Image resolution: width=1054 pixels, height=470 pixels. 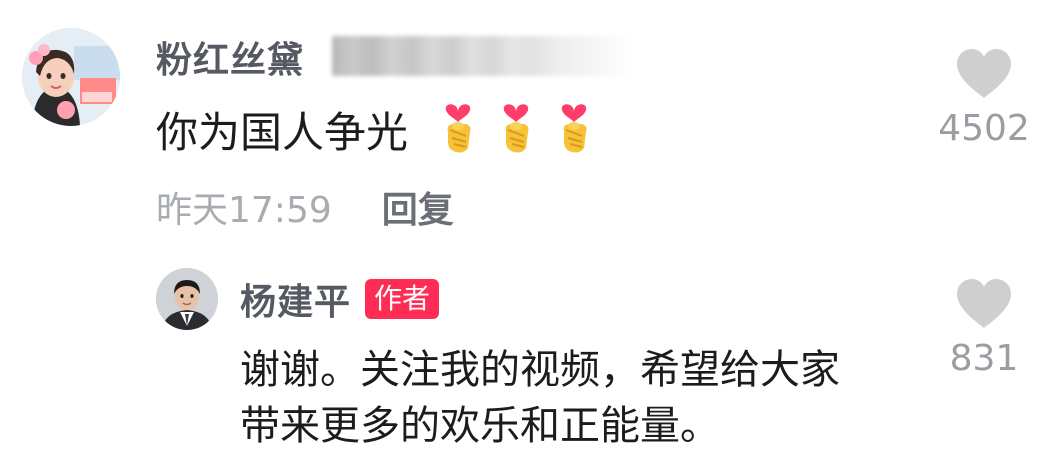 What do you see at coordinates (230, 57) in the screenshot?
I see `commenter-username: 粉红丝黛` at bounding box center [230, 57].